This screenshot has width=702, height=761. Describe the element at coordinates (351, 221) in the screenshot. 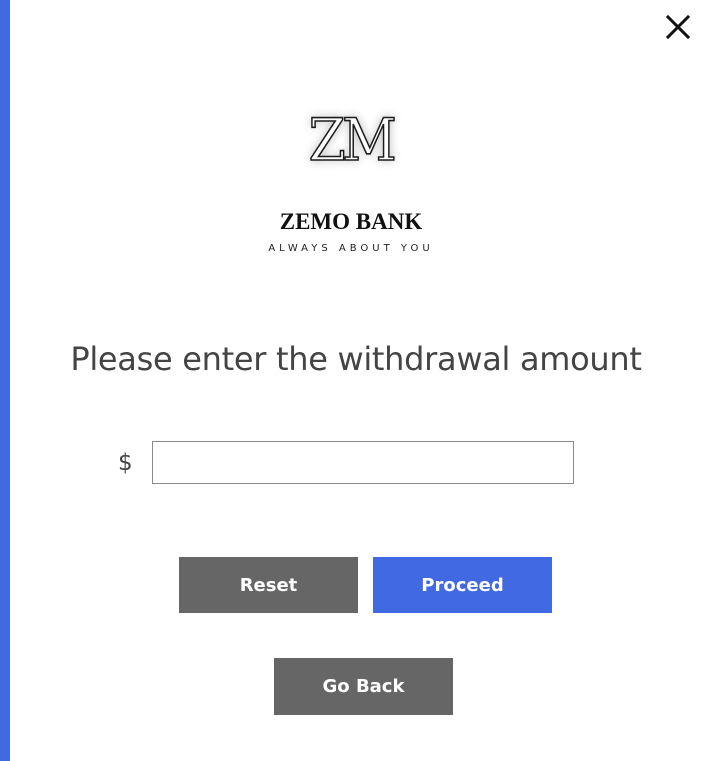

I see `bank-name: ZEMO BANK` at that location.